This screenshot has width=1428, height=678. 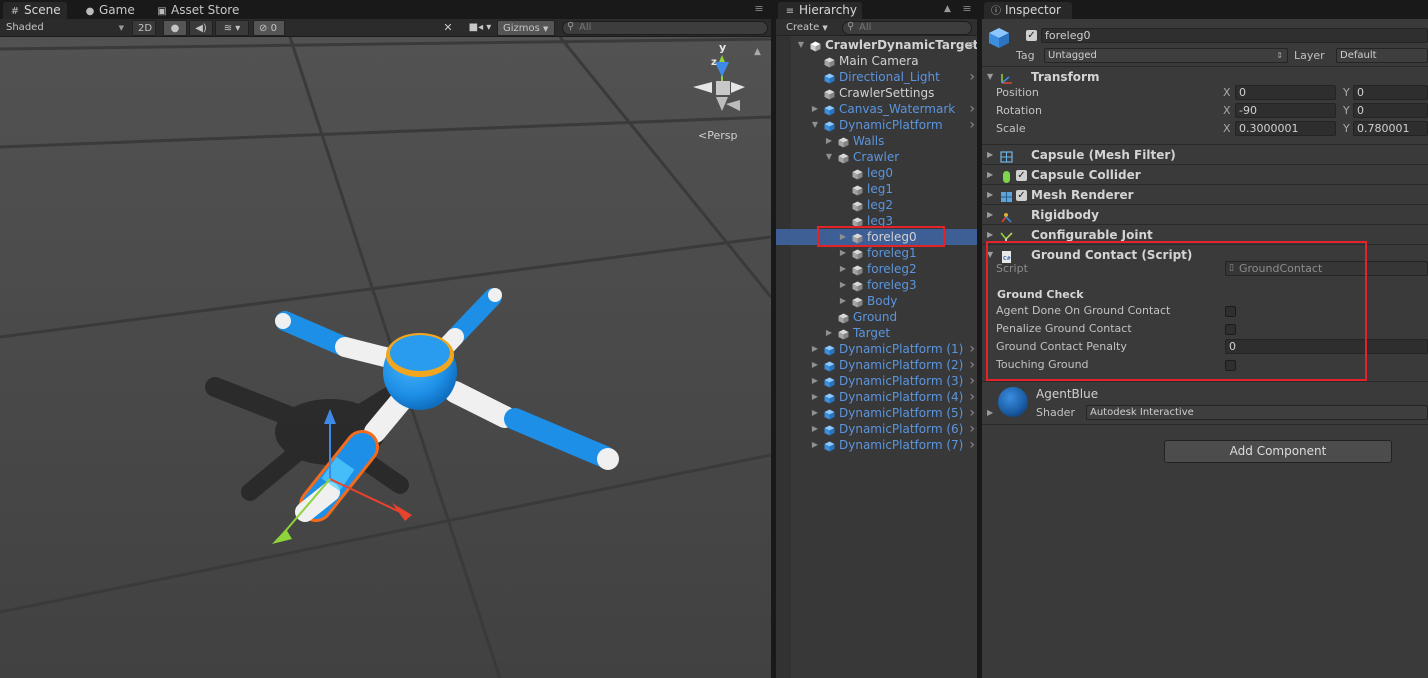 I want to click on hierarchy-item: leg0, so click(x=876, y=173).